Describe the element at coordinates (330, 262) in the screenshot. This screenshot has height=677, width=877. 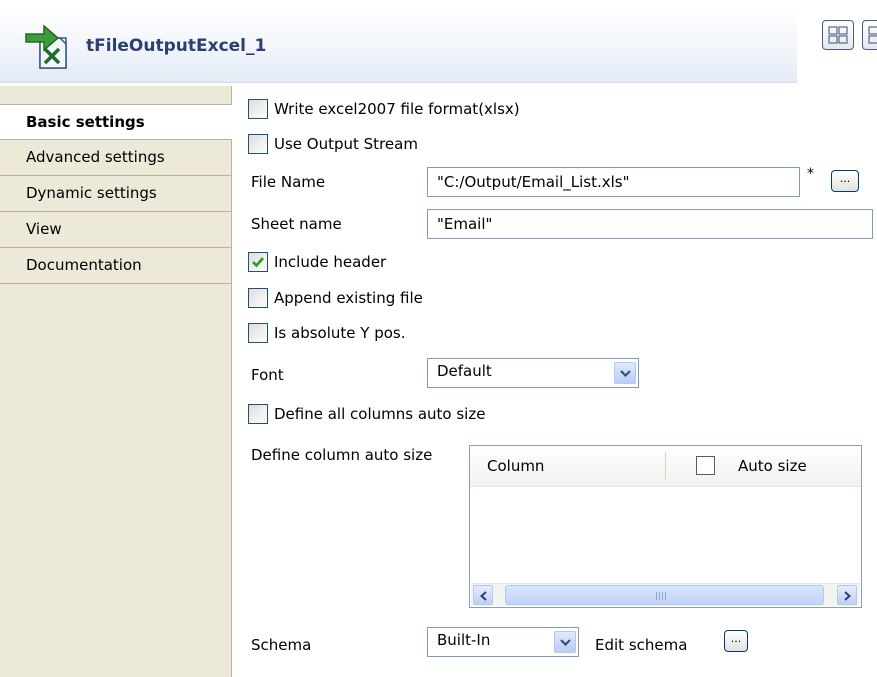
I see `include-header-label: Include header` at that location.